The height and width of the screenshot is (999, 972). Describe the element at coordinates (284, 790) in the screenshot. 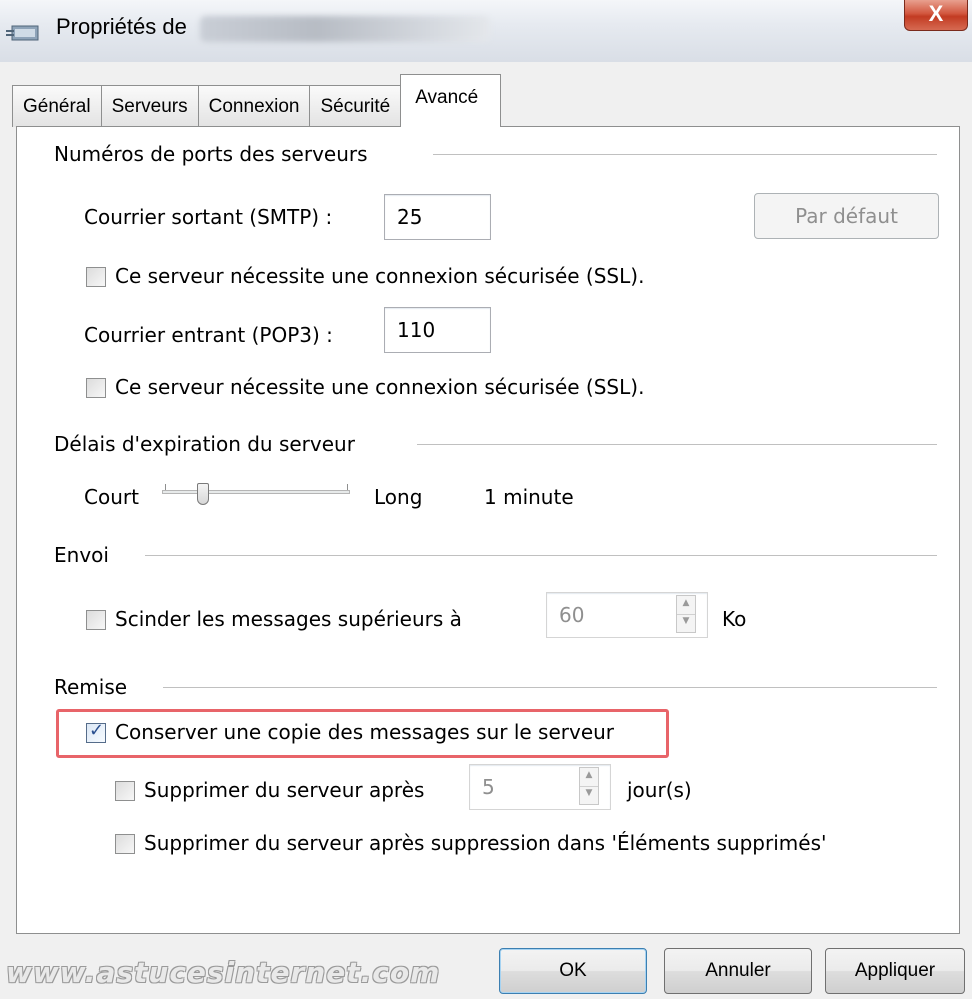

I see `delete-after-label: Supprimer du serveur après` at that location.